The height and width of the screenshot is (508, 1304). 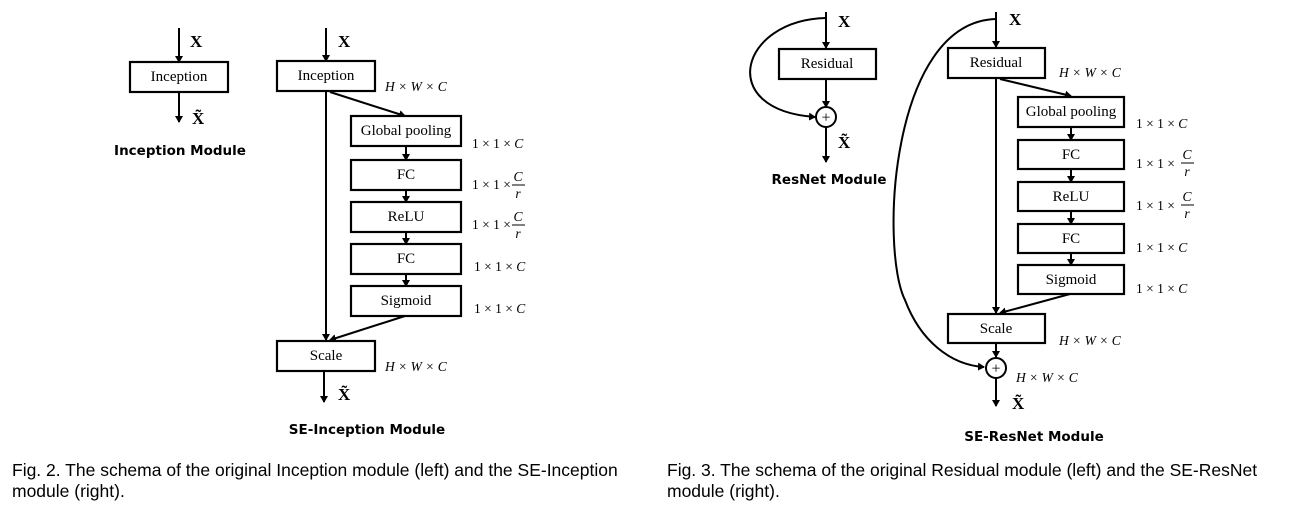 I want to click on module-title: ResNet Module, so click(x=829, y=180).